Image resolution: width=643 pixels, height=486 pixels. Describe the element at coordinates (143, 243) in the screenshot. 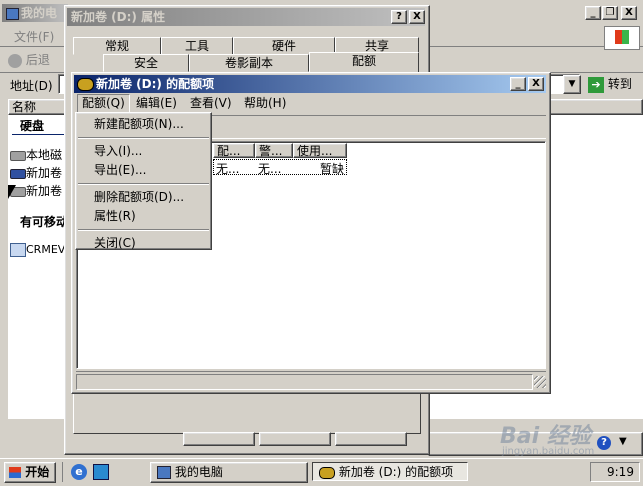

I see `menu-item-close: 关闭(C)` at that location.